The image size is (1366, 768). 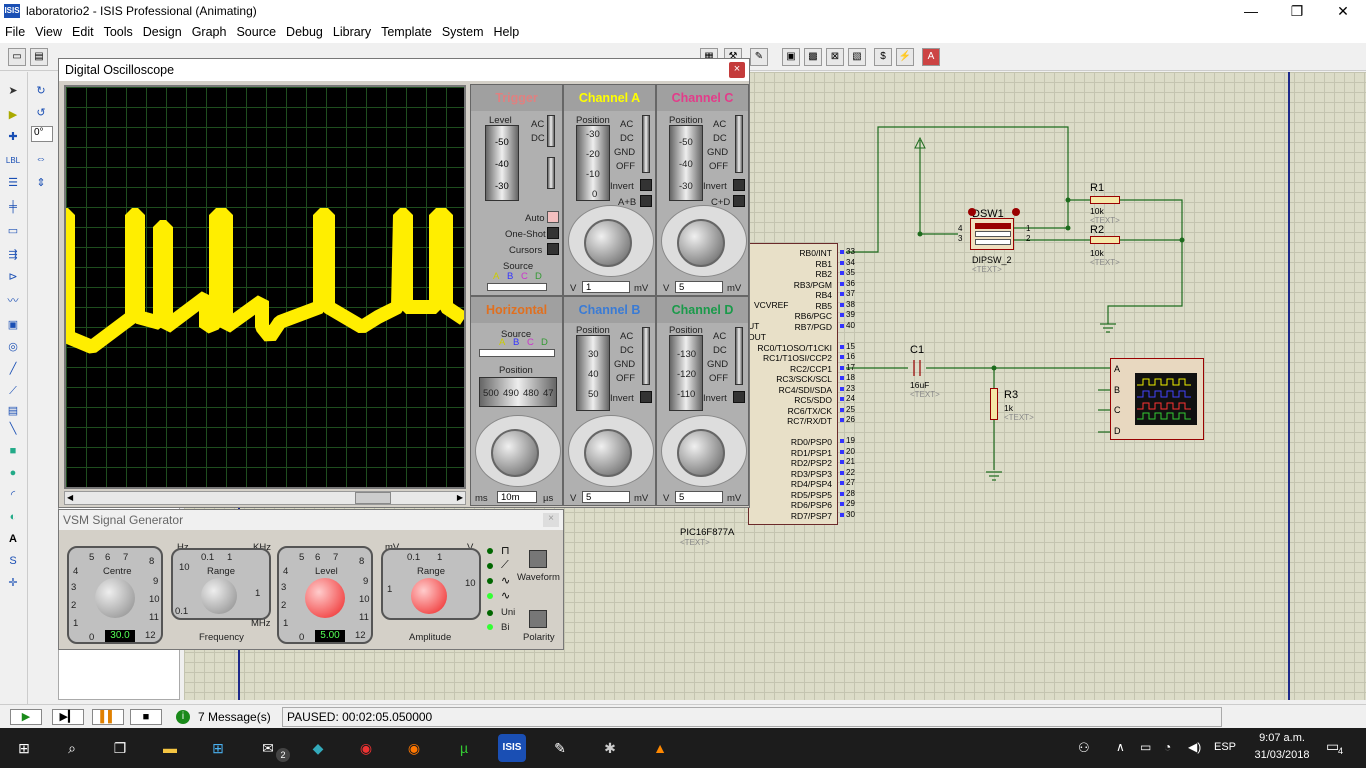 I want to click on ch-d-invert-toggle, so click(x=739, y=397).